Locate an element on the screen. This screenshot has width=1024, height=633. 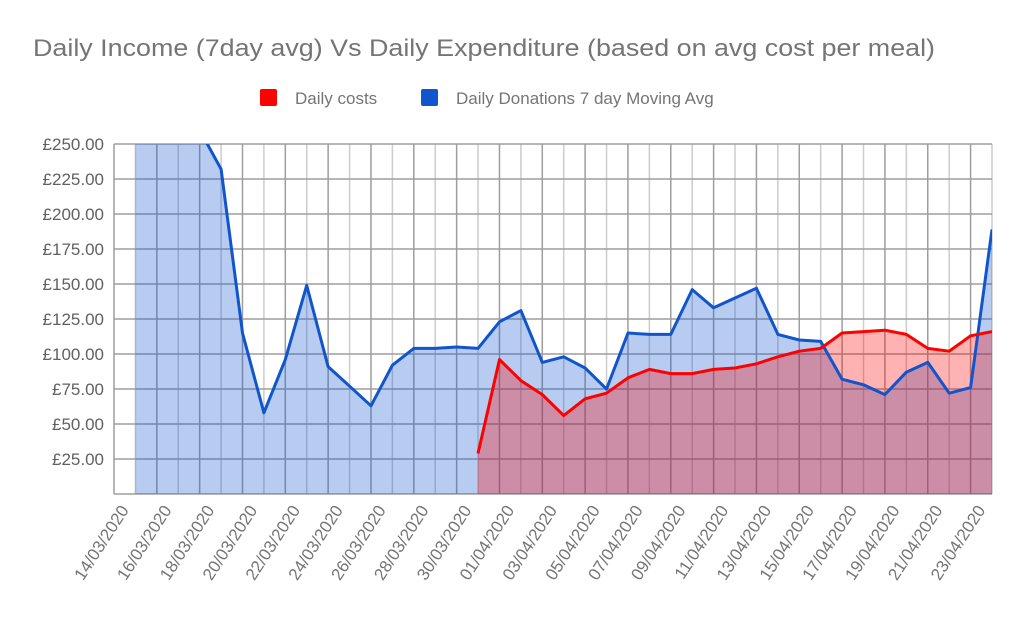
y-tick-label: £100.00 is located at coordinates (73, 354).